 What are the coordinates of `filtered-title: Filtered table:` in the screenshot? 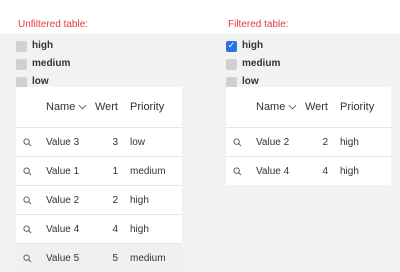 It's located at (258, 24).